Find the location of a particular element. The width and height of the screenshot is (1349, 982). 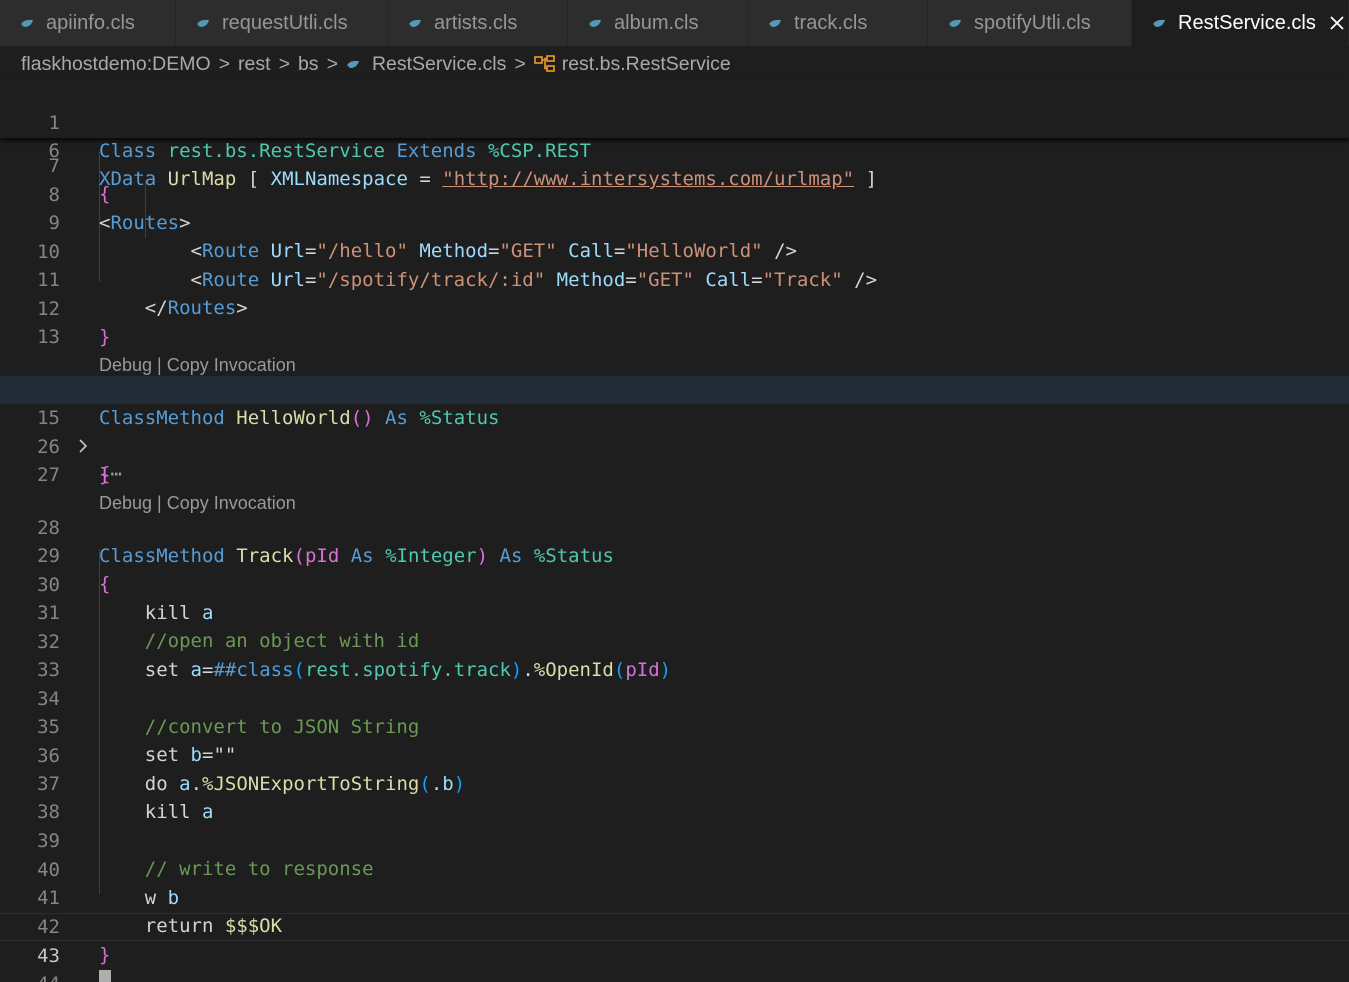

tab-spotifyutli: spotifyUtli.cls is located at coordinates (1030, 23).